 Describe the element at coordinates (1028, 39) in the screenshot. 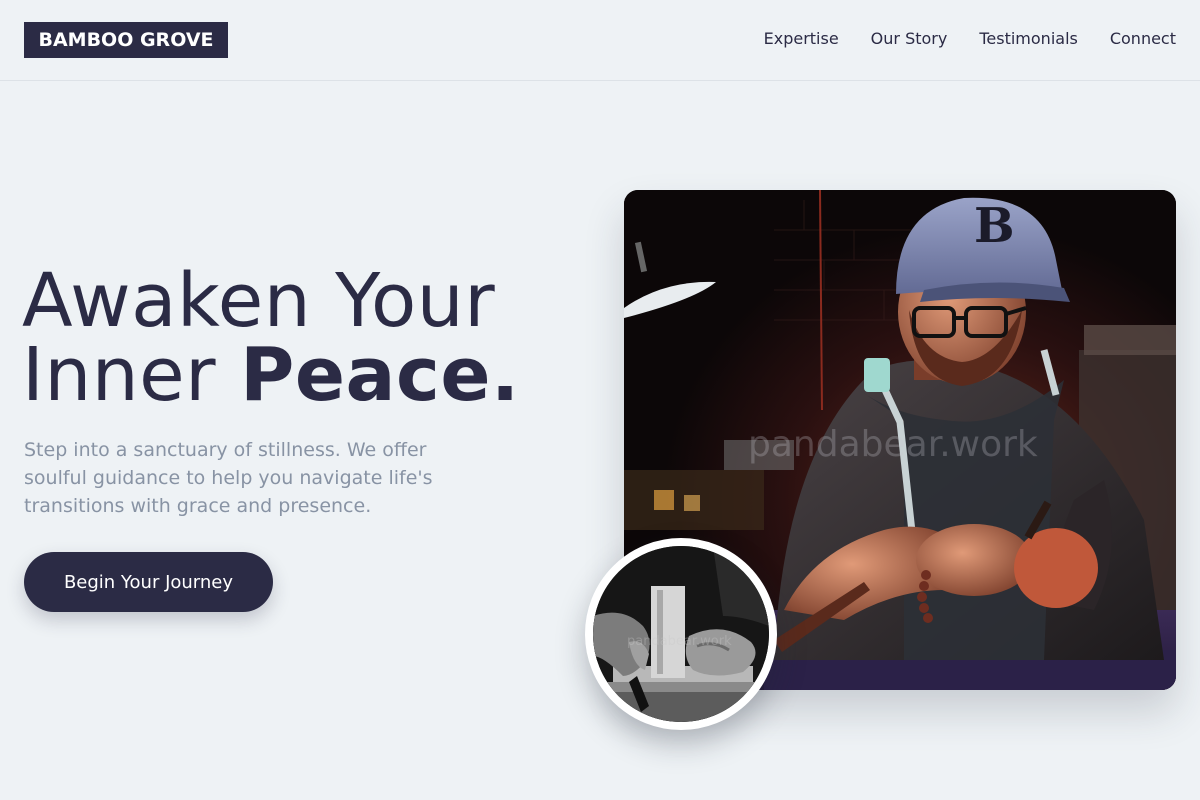

I see `nav-link-testimonials: Testimonials` at that location.